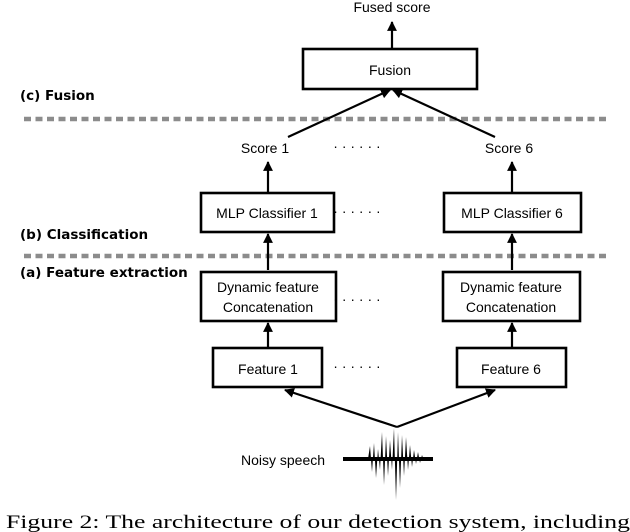  Describe the element at coordinates (509, 148) in the screenshot. I see `score-6-label: Score 6` at that location.